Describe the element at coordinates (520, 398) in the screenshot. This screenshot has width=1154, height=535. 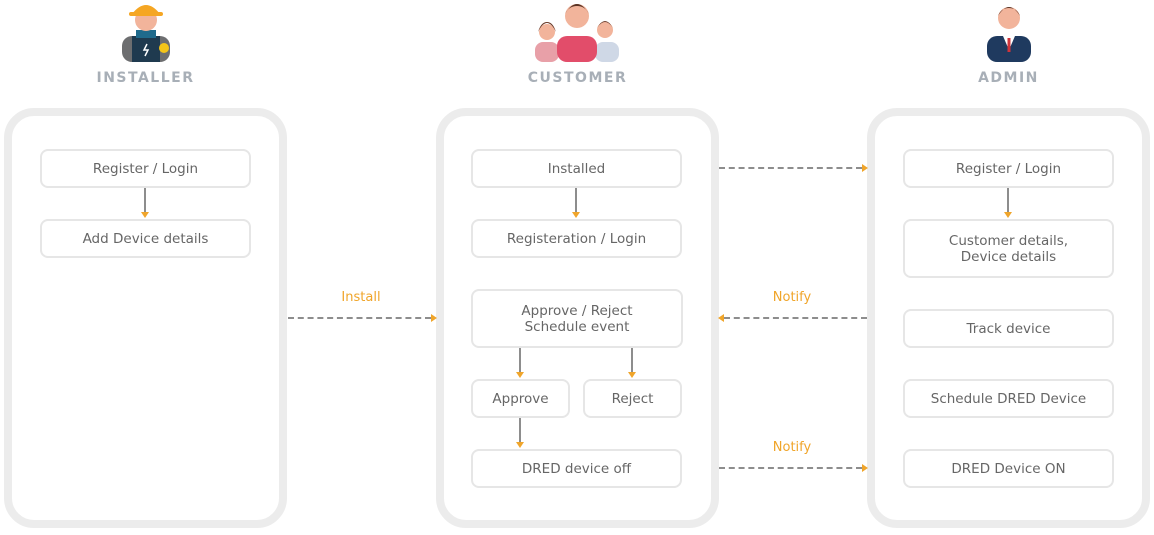
I see `customer-step-approve: Approve` at that location.